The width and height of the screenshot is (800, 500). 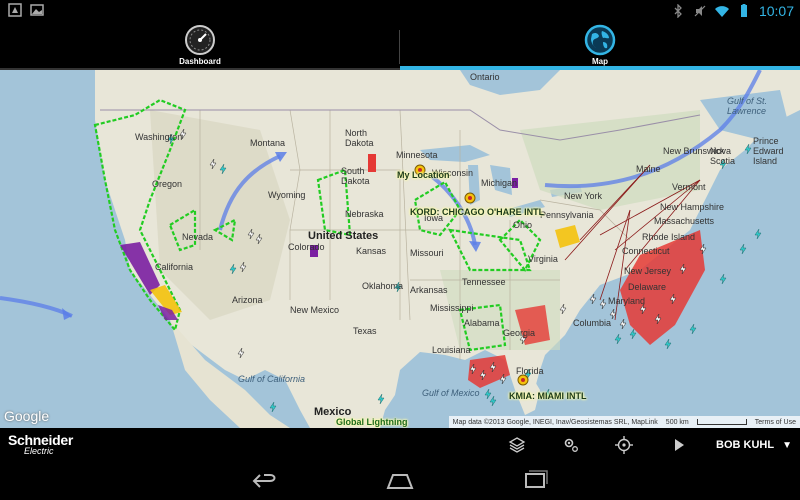 What do you see at coordinates (776, 11) in the screenshot?
I see `status-clock: 10:07` at bounding box center [776, 11].